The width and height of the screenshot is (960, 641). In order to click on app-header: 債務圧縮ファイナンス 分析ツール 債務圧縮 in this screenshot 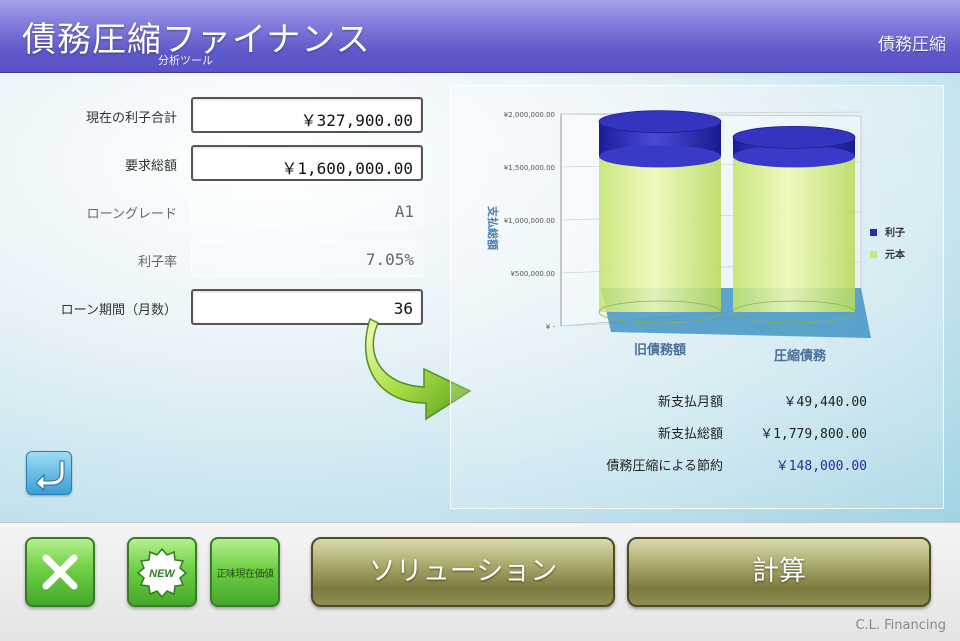, I will do `click(480, 36)`.